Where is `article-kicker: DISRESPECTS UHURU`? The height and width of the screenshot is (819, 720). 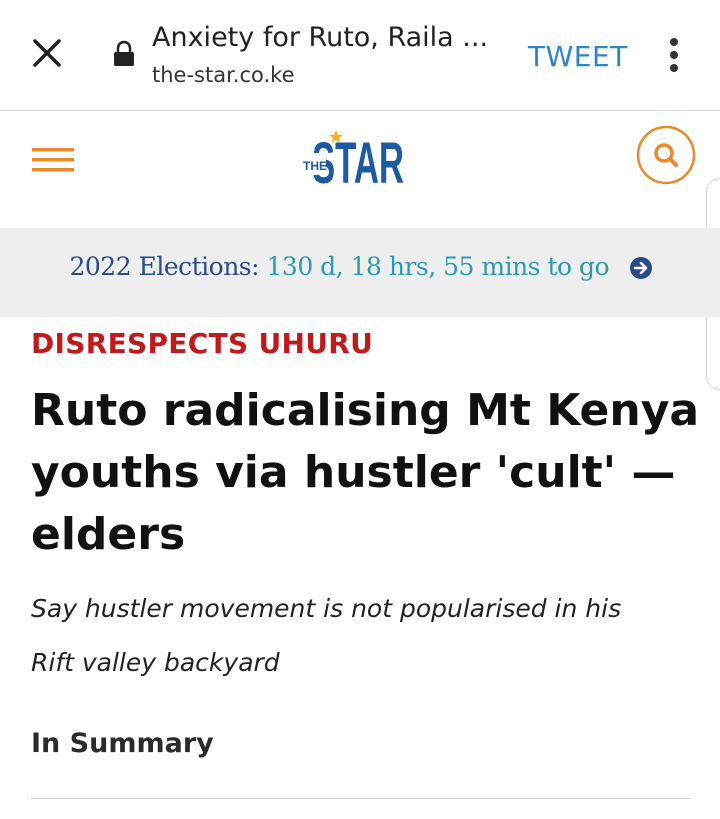
article-kicker: DISRESPECTS UHURU is located at coordinates (202, 343).